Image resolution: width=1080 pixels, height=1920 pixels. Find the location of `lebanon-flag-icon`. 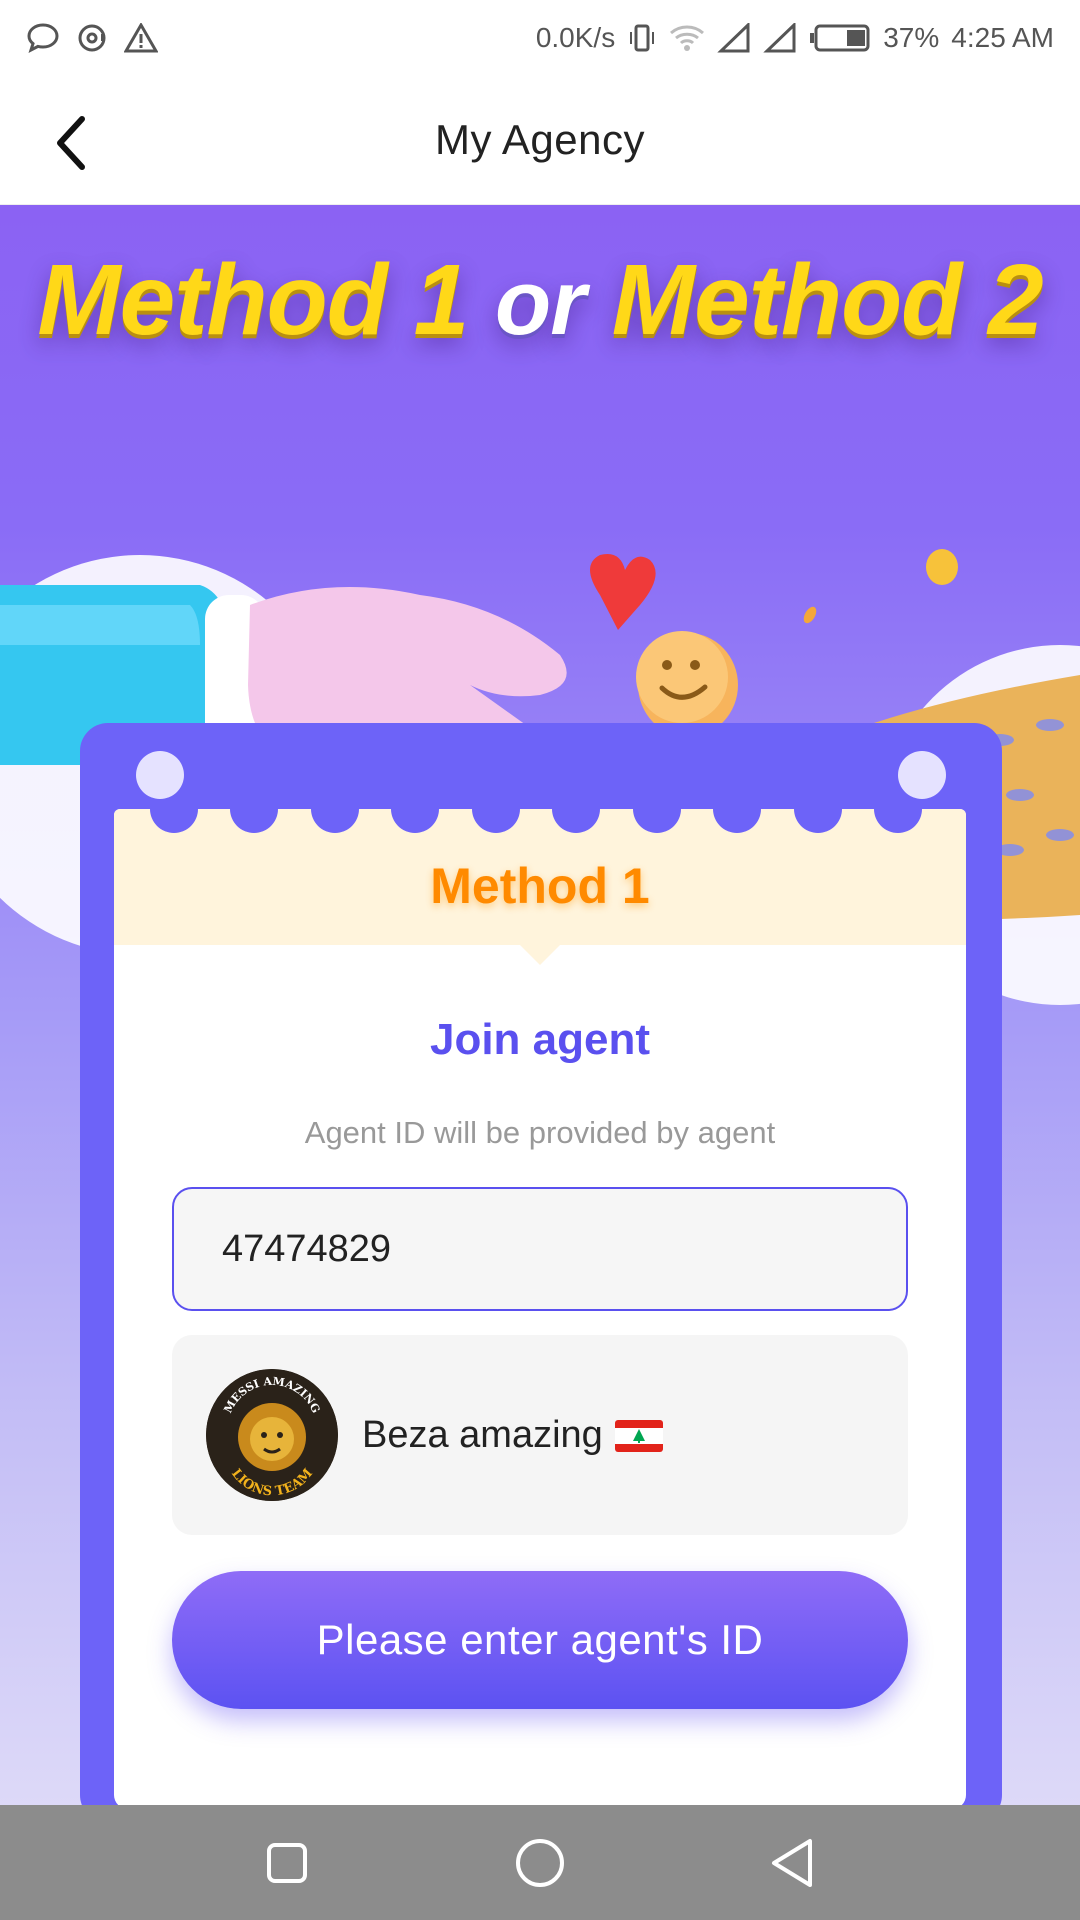

lebanon-flag-icon is located at coordinates (638, 1435).